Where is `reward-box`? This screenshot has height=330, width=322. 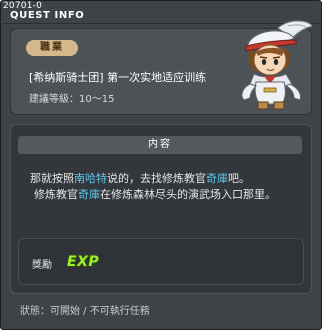
reward-box is located at coordinates (161, 261).